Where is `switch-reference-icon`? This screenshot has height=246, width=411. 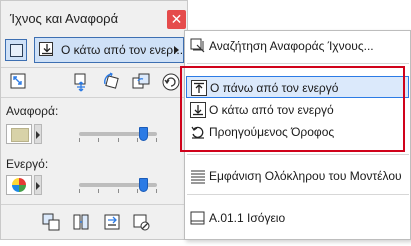 switch-reference-icon is located at coordinates (51, 222).